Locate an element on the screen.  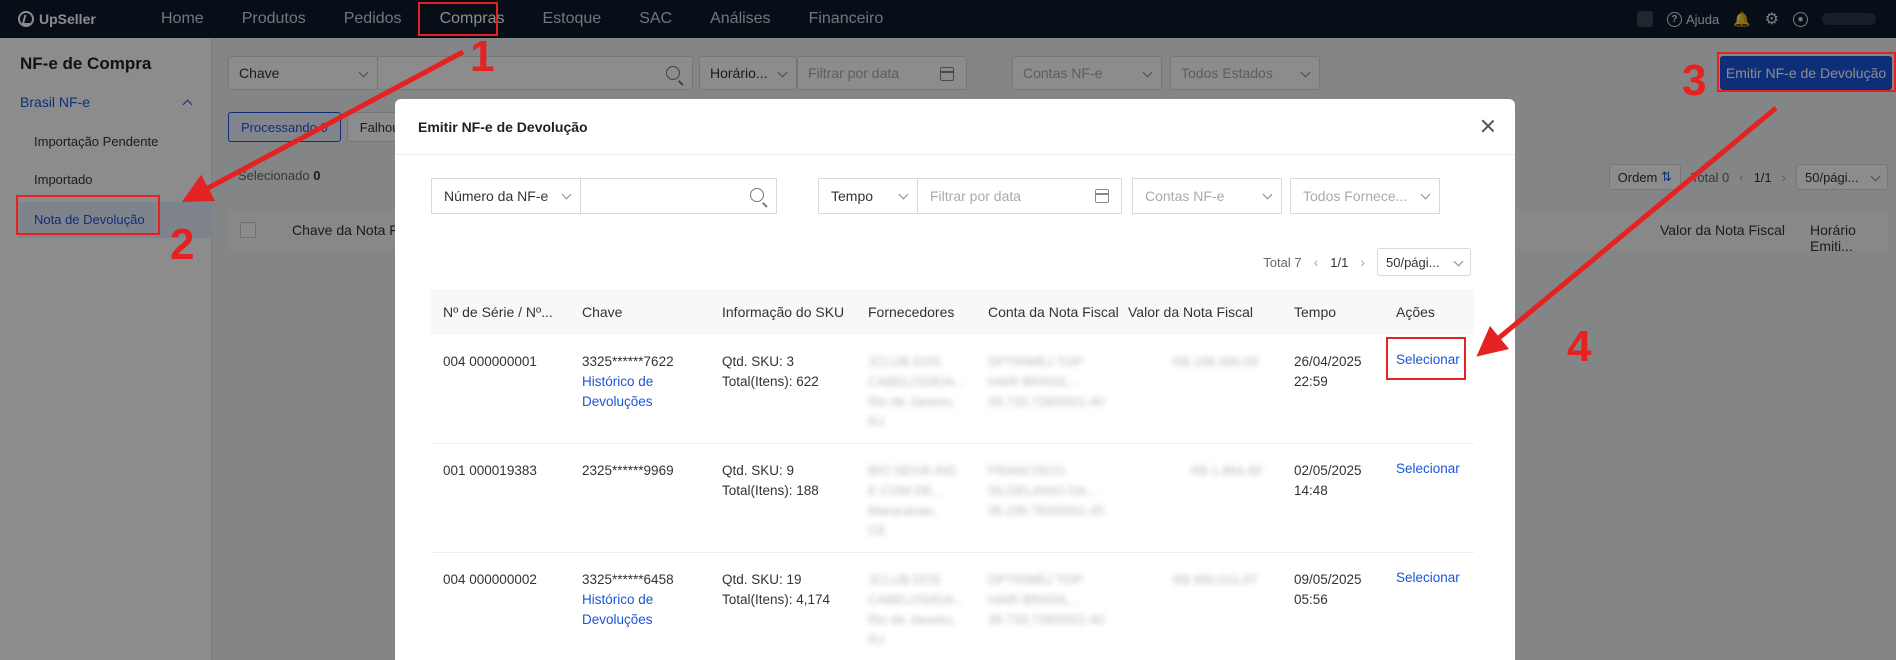
row-chave: 2325******9969 is located at coordinates (628, 471).